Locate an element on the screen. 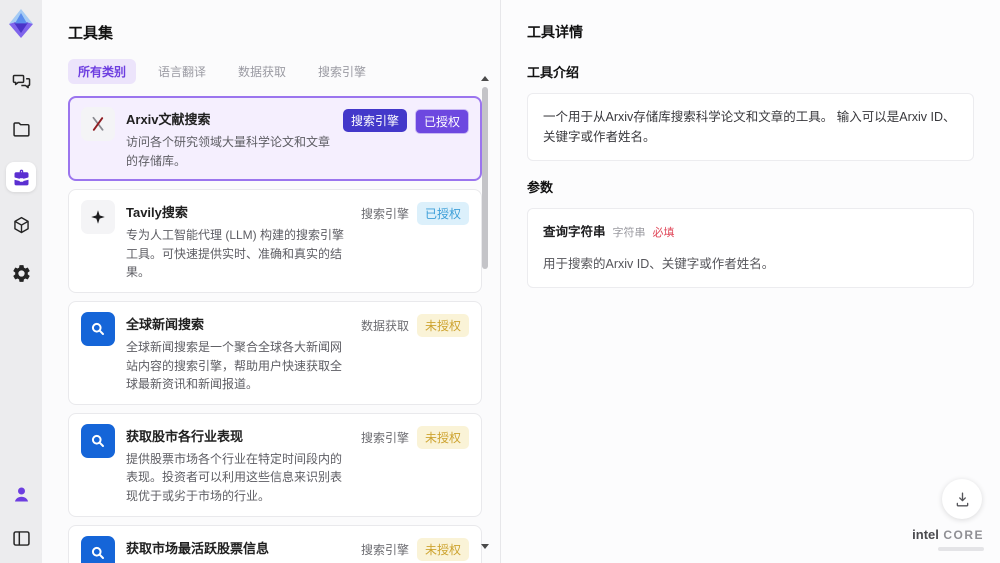 The height and width of the screenshot is (563, 1000). list-scrollbar is located at coordinates (485, 312).